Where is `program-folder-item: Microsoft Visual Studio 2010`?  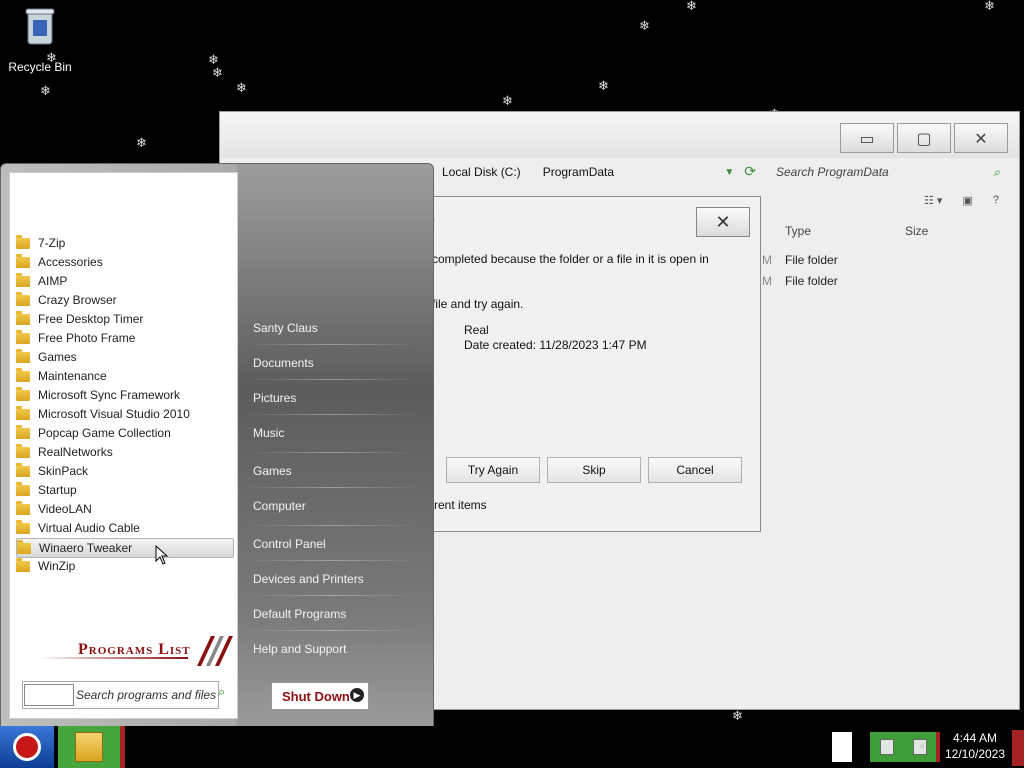 program-folder-item: Microsoft Visual Studio 2010 is located at coordinates (124, 414).